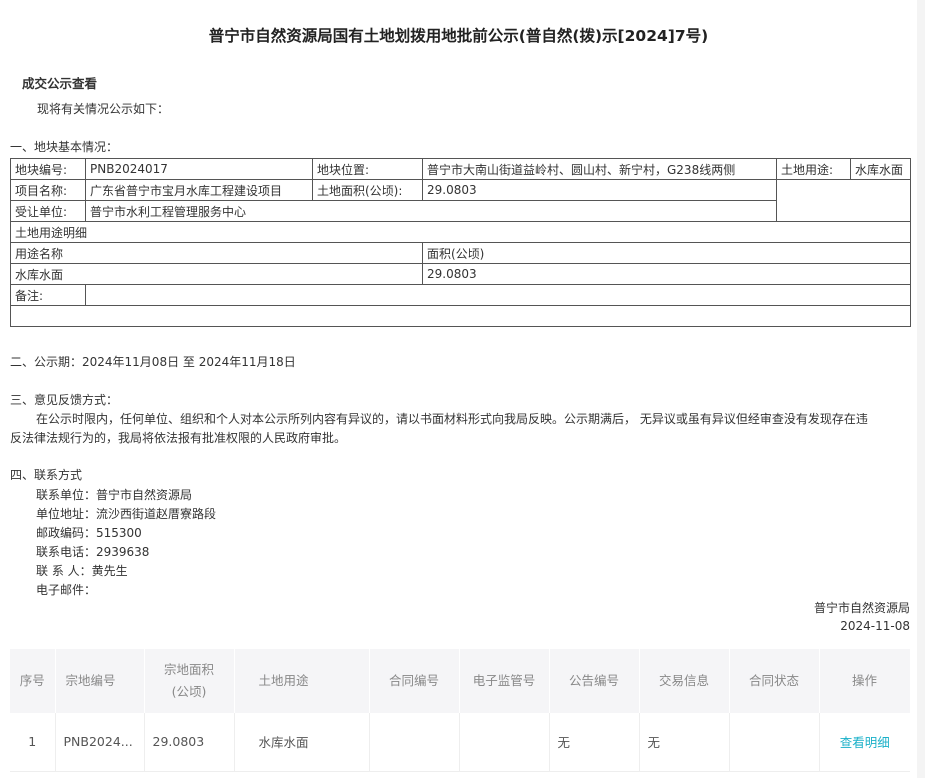 Image resolution: width=925 pixels, height=778 pixels. Describe the element at coordinates (33, 681) in the screenshot. I see `header-no: 序号` at that location.